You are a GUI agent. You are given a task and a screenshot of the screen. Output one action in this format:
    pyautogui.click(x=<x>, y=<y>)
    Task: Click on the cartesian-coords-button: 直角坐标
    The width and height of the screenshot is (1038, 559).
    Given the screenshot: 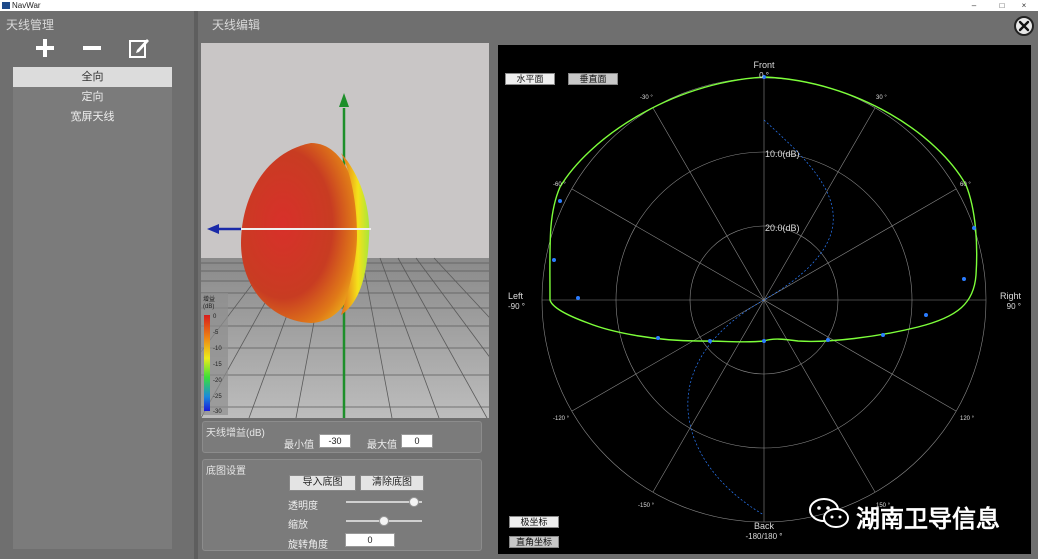 What is the action you would take?
    pyautogui.click(x=534, y=542)
    